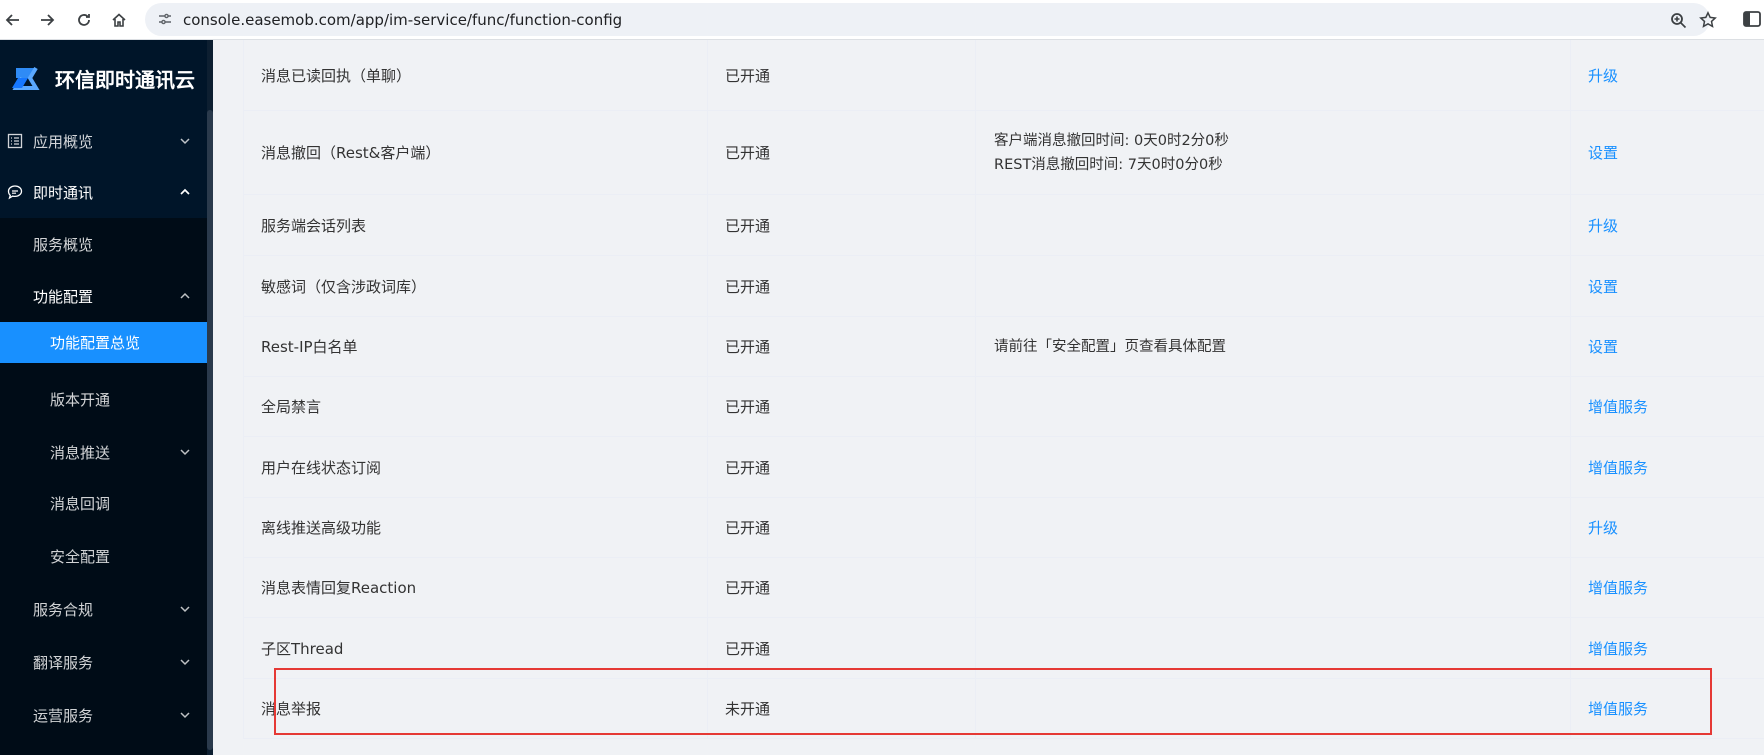 The width and height of the screenshot is (1764, 755). Describe the element at coordinates (1003, 225) in the screenshot. I see `table-row: 服务端会话列表 已开通 升级` at that location.